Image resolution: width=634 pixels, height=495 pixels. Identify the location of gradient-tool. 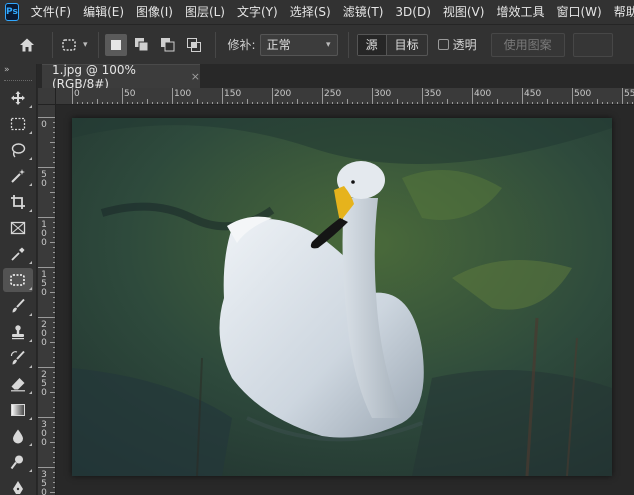
(18, 410).